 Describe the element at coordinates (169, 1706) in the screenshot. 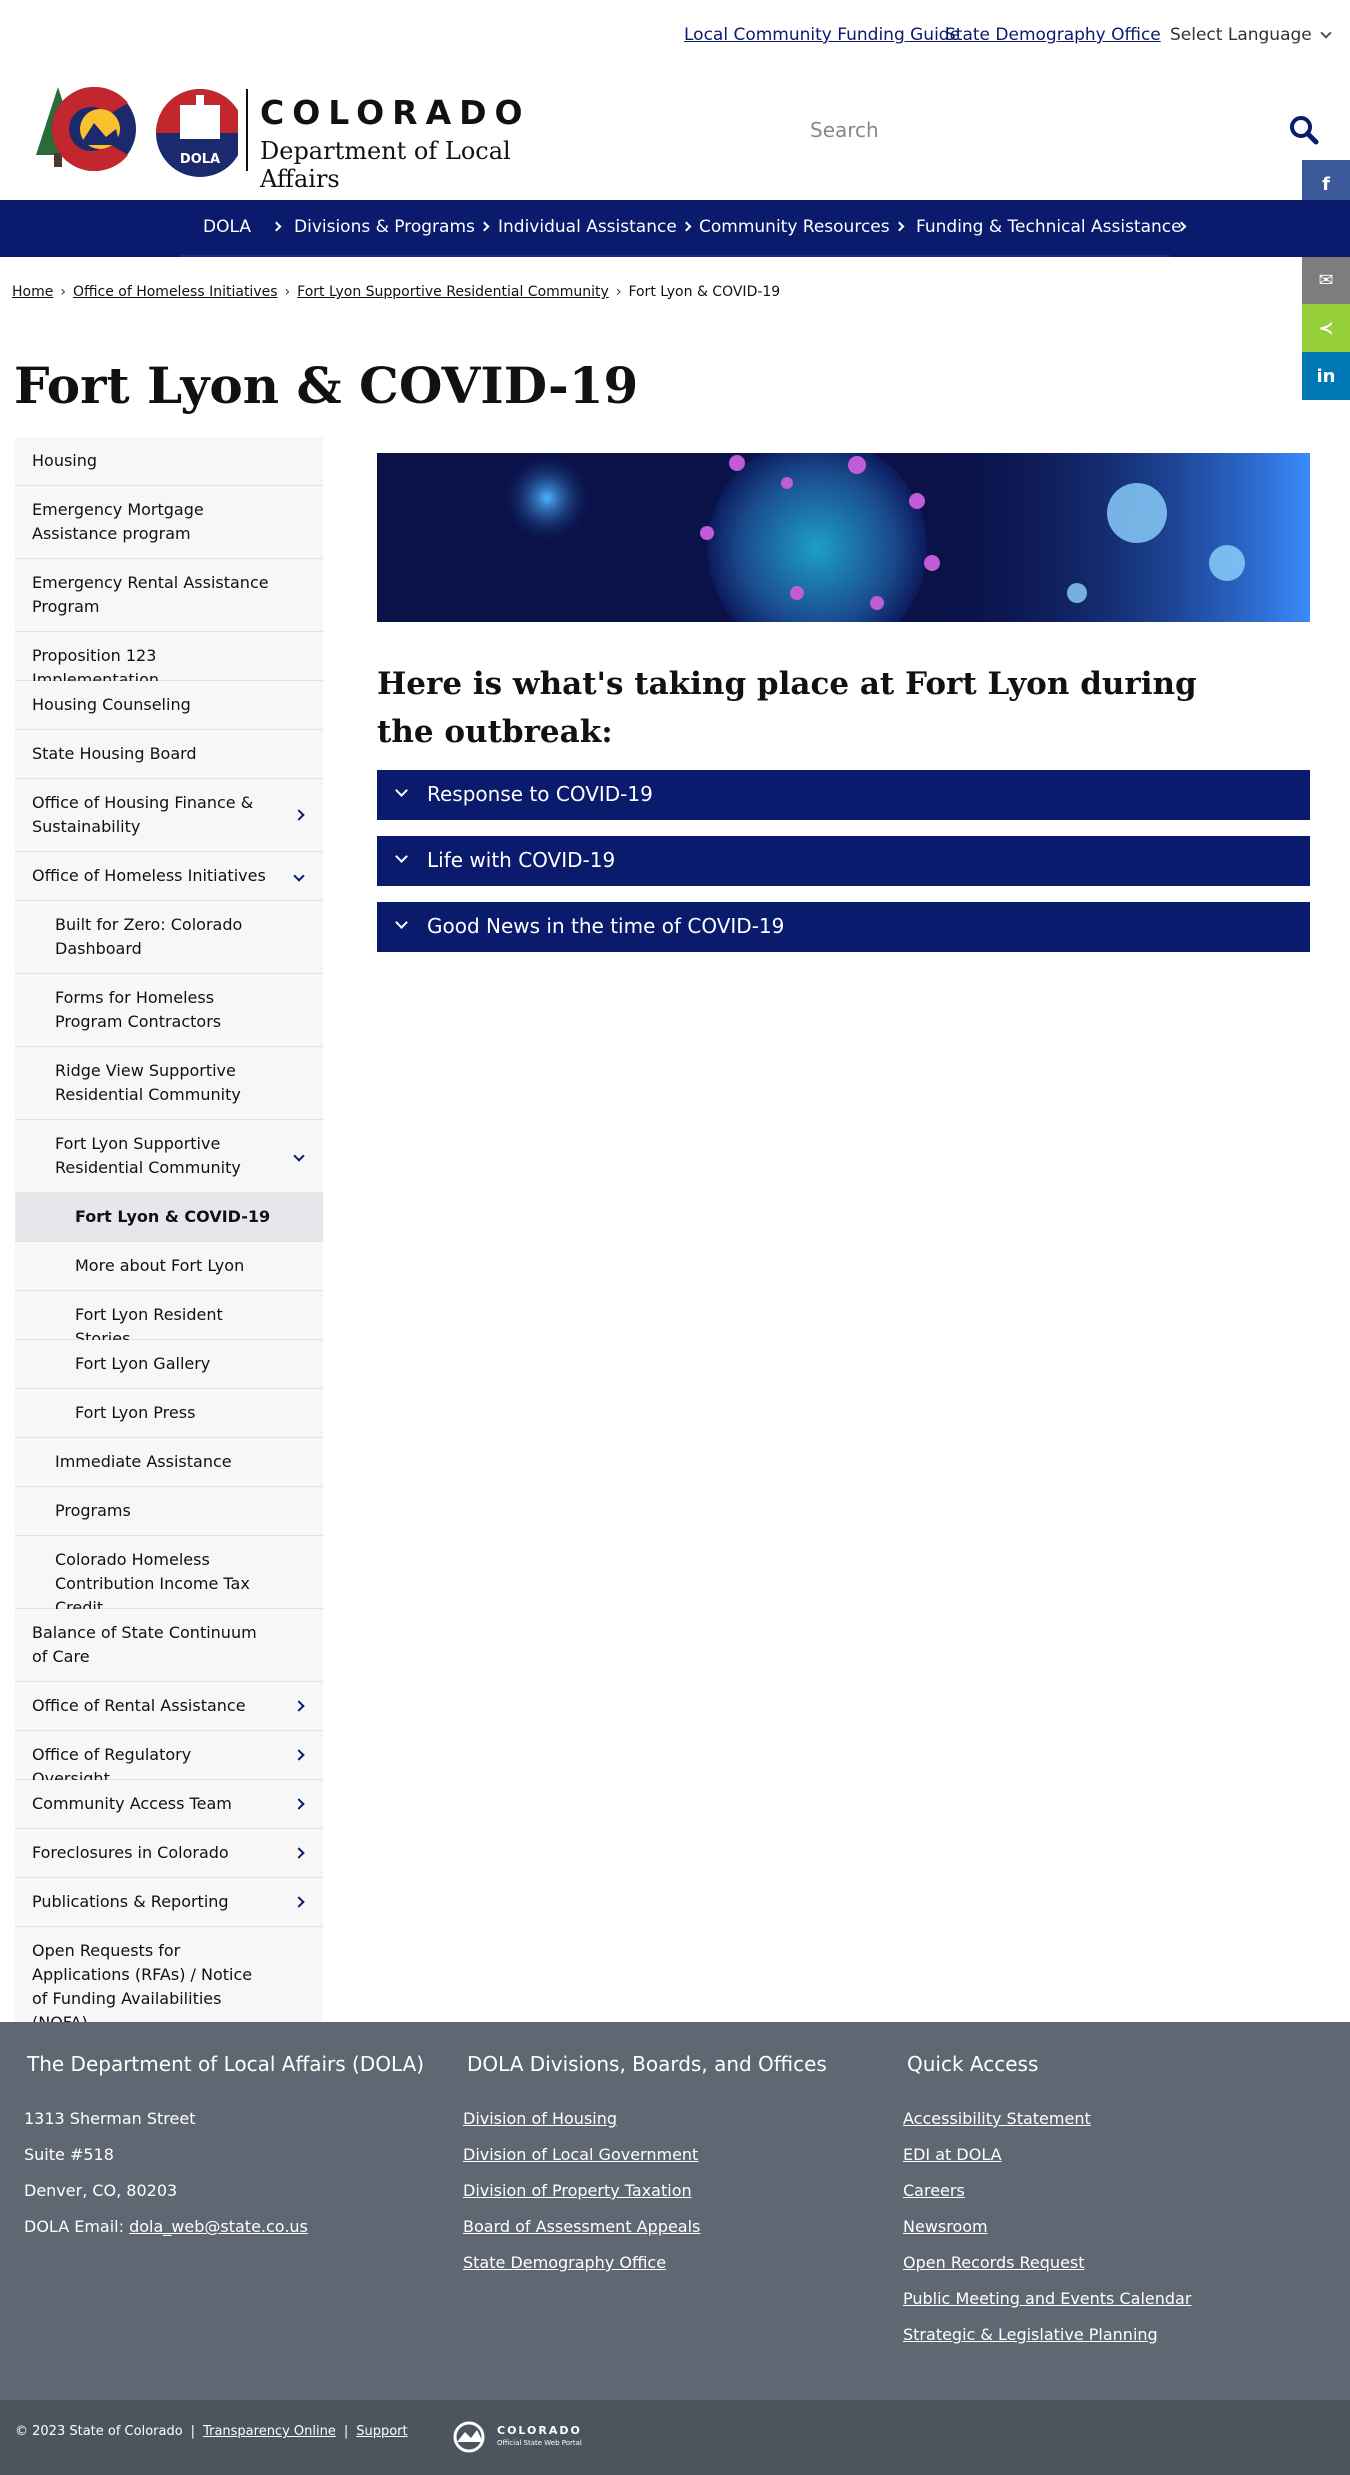

I see `sidebar-item: Office of Rental Assistance` at that location.